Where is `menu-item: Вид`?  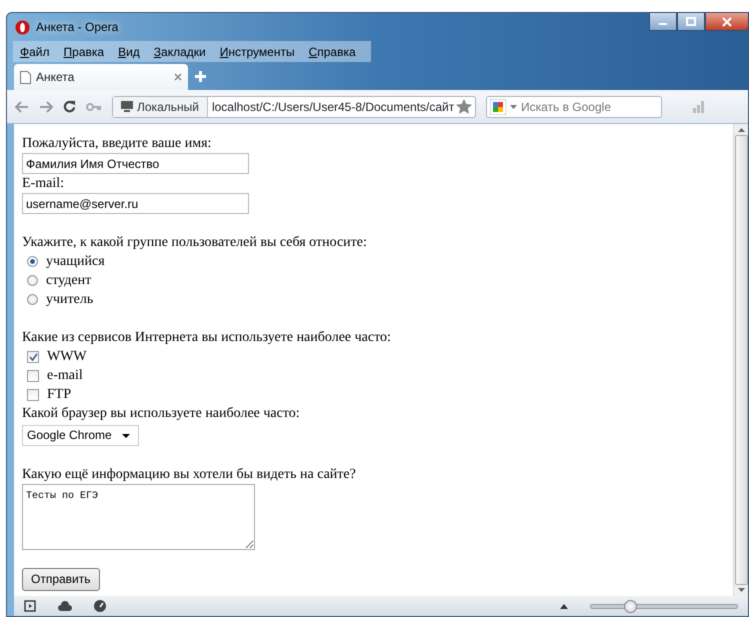
menu-item: Вид is located at coordinates (129, 51).